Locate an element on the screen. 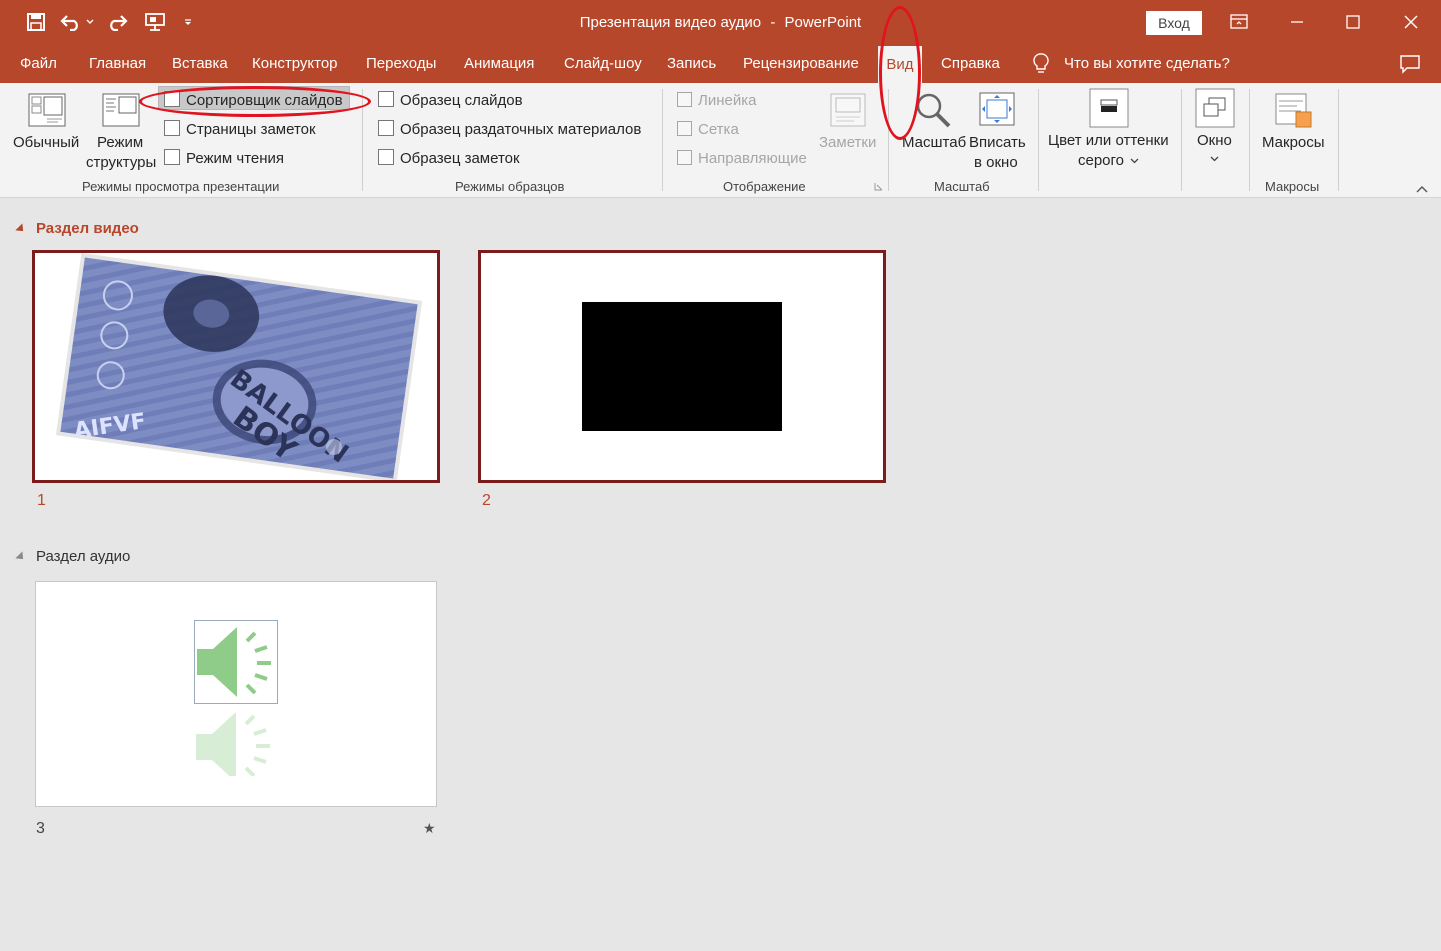 This screenshot has width=1441, height=951. tell-me-search: Что вы хотите сделать? is located at coordinates (1147, 63).